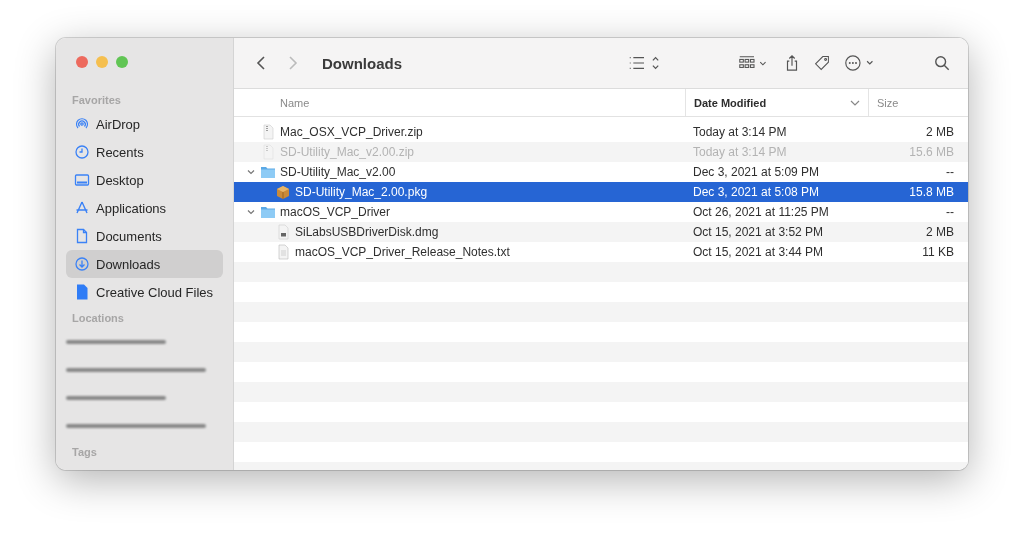  Describe the element at coordinates (144, 180) in the screenshot. I see `sidebar-item: Desktop` at that location.